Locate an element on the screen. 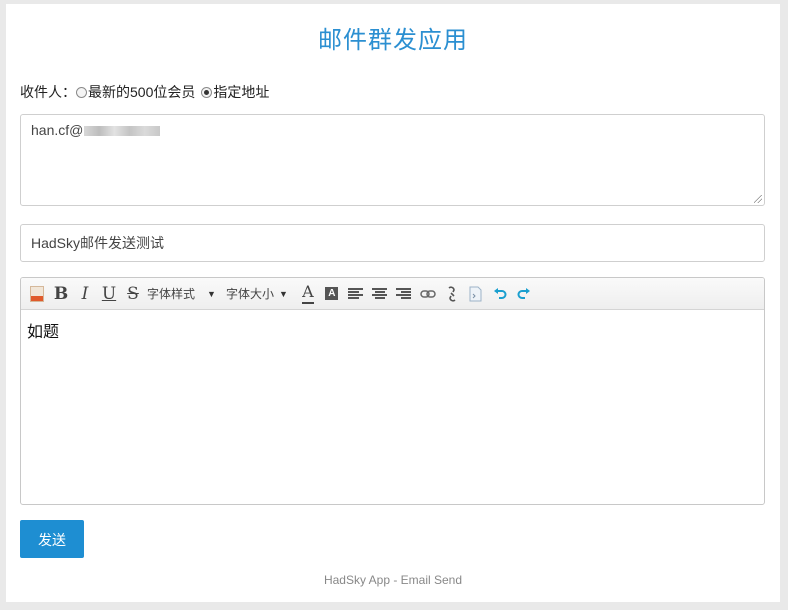  undo-icon is located at coordinates (500, 293).